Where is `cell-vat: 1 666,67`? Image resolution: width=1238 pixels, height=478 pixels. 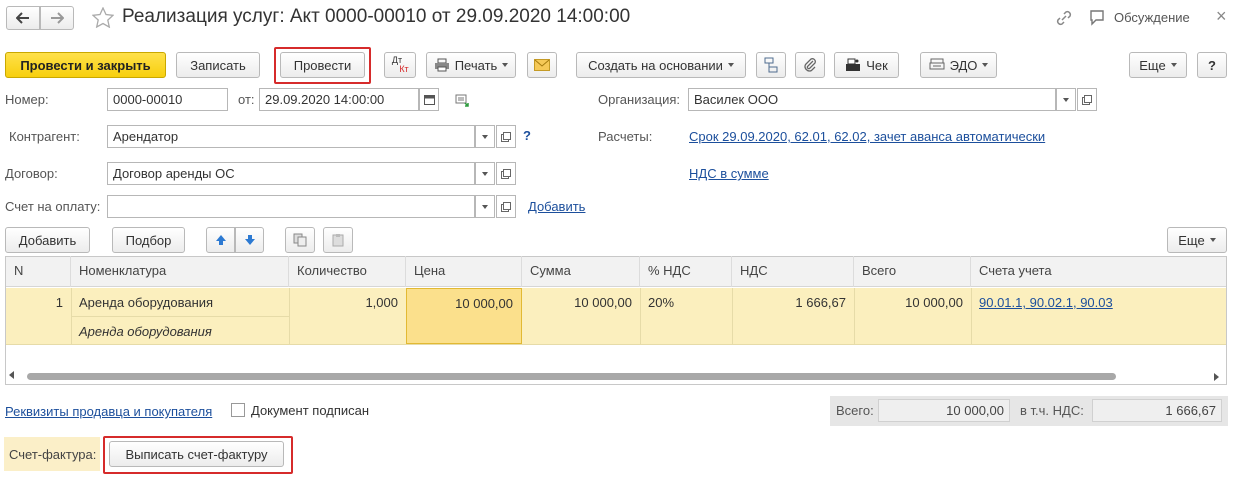
cell-vat: 1 666,67 is located at coordinates (793, 302).